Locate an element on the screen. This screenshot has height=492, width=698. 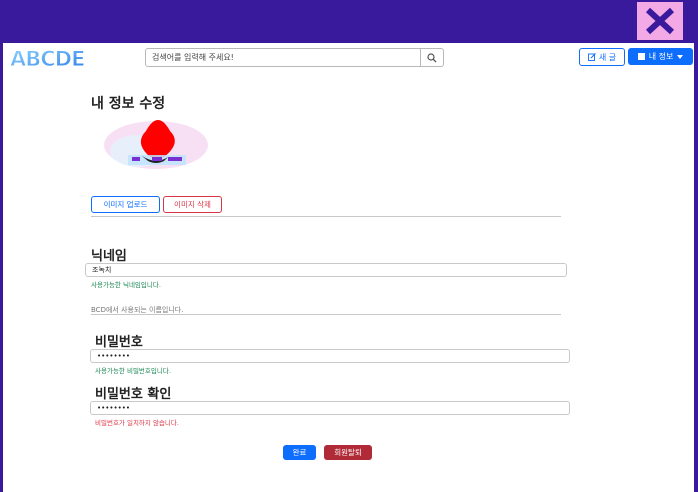
password-mismatch-message: 비밀번호가 일치하지 않습니다. is located at coordinates (137, 423).